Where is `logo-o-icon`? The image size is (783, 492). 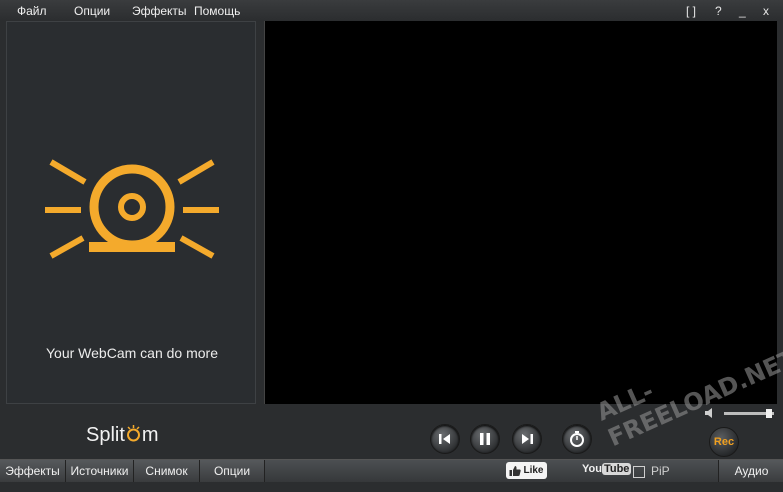
logo-o-icon is located at coordinates (133, 433).